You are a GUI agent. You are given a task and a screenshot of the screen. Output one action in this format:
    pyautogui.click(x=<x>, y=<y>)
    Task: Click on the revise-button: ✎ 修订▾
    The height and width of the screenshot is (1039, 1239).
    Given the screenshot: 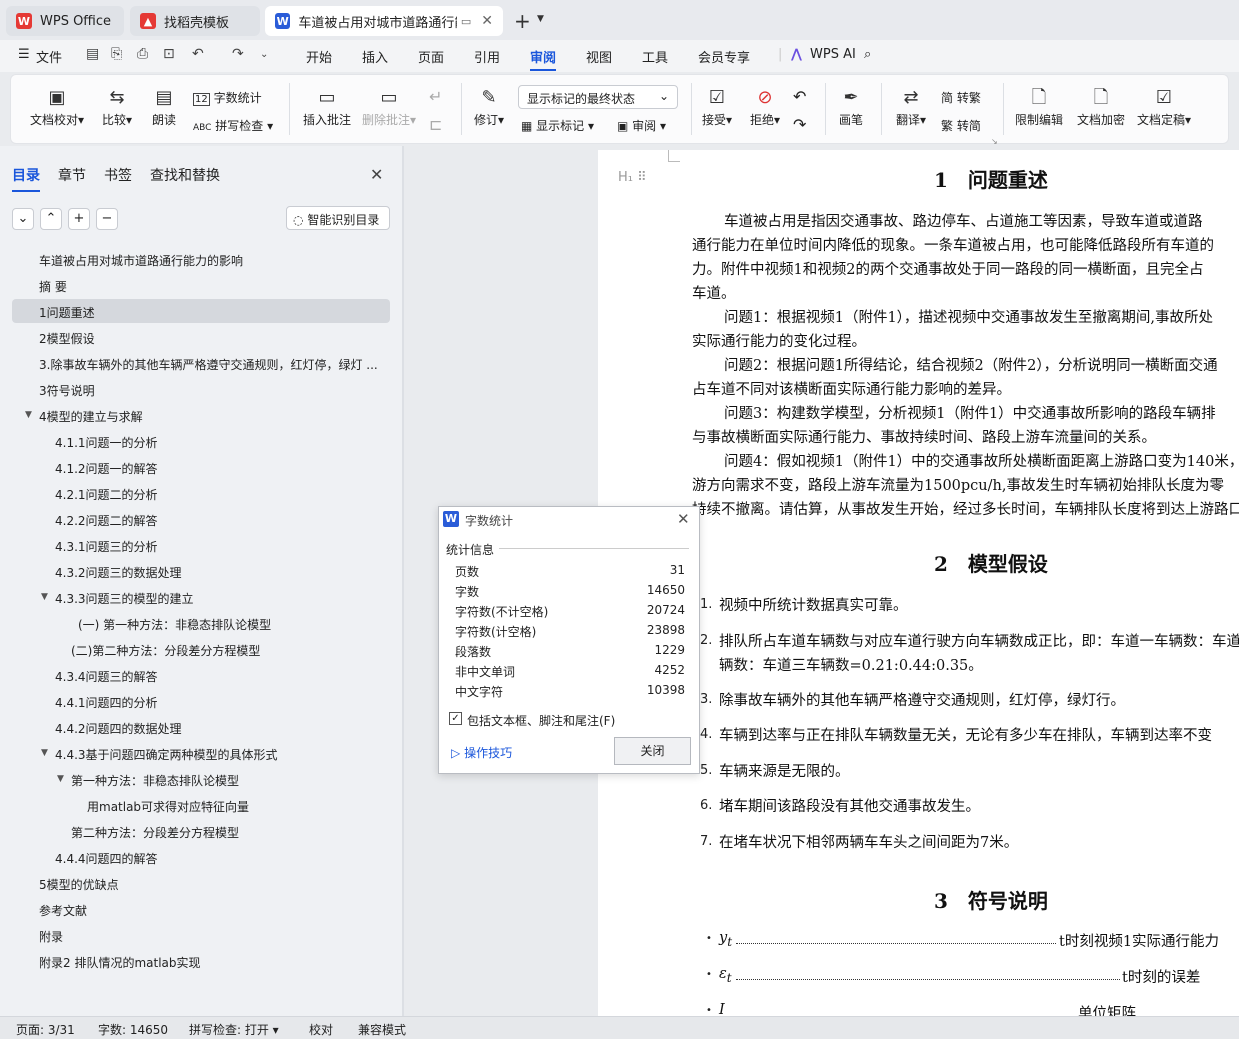 What is the action you would take?
    pyautogui.click(x=489, y=106)
    